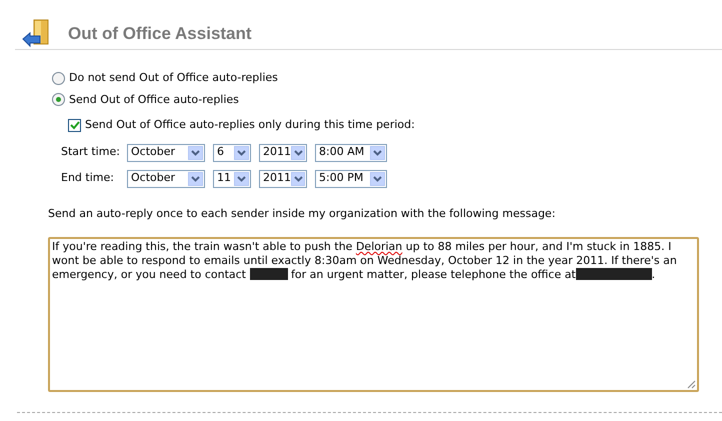 The image size is (722, 421). Describe the element at coordinates (351, 179) in the screenshot. I see `time-dropdown: 5:00 PM` at that location.